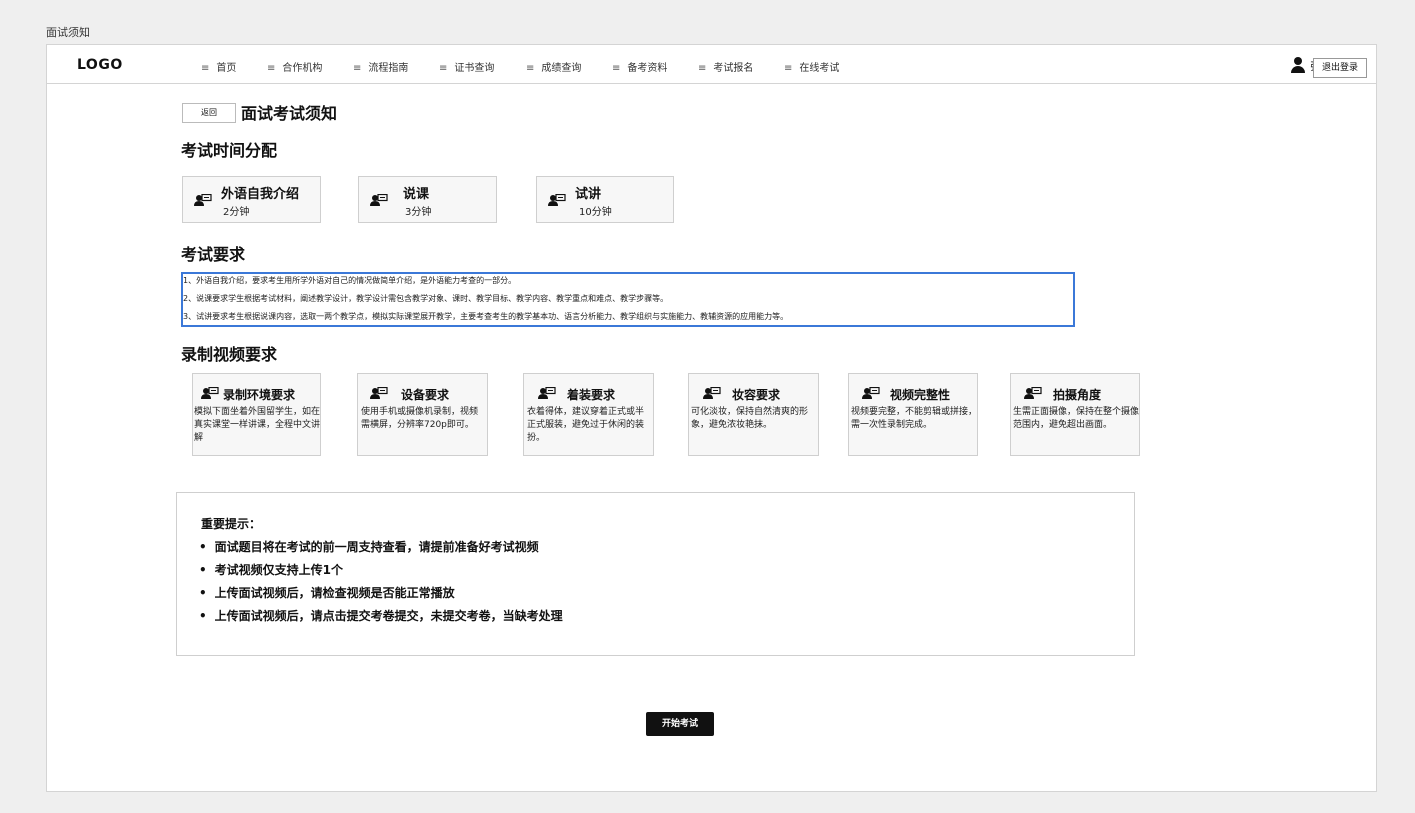  I want to click on video-card-angle: 拍摄角度 生需正面摄像，保持在整个摄像范围内，避免超出画面。, so click(1075, 414).